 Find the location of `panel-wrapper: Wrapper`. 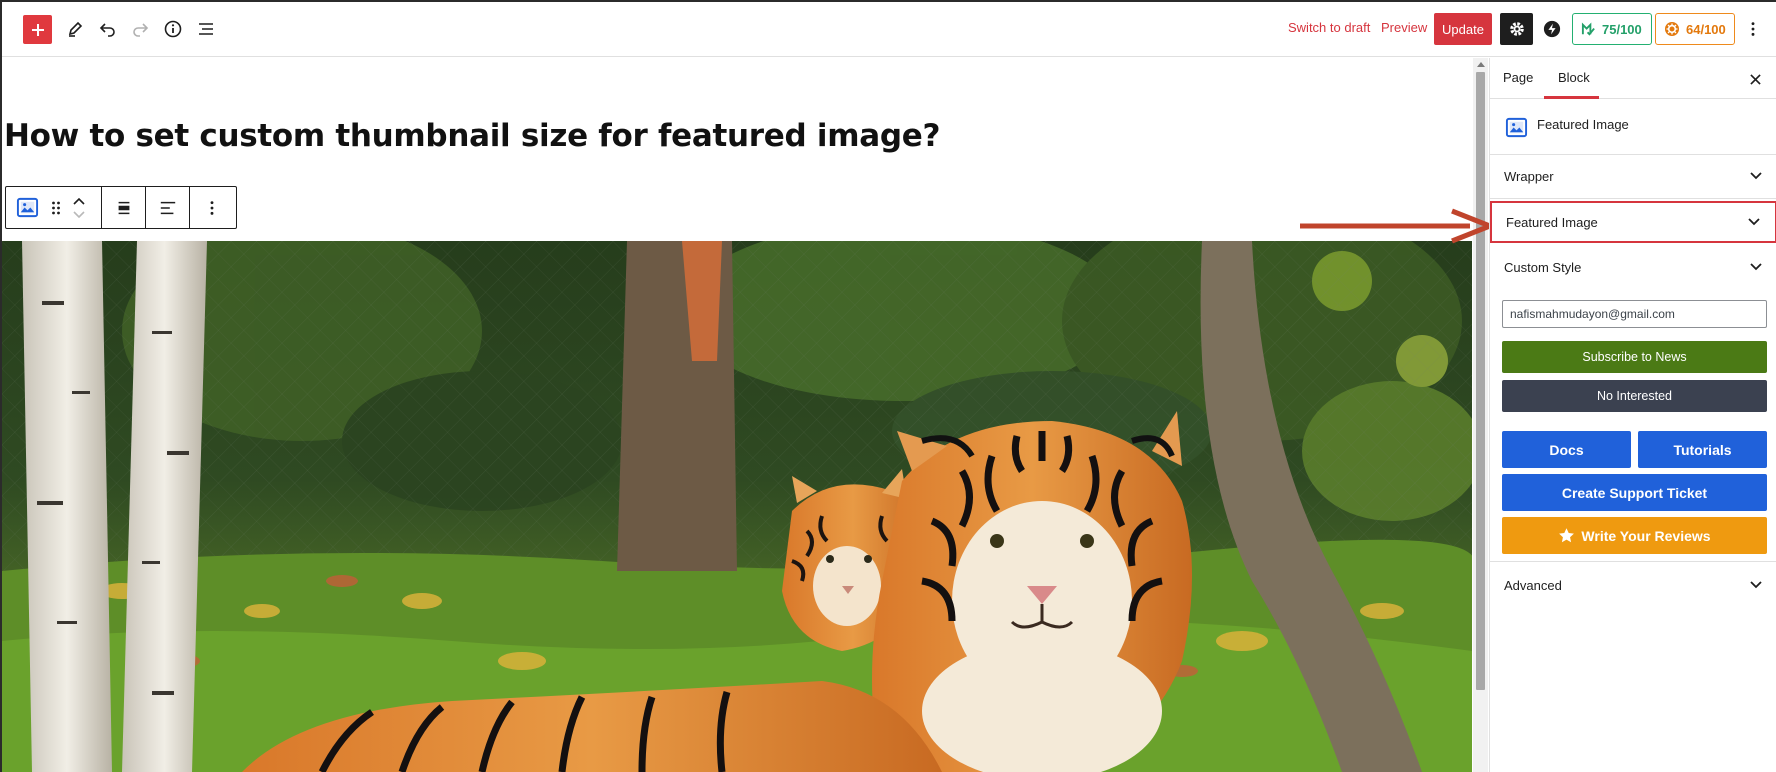

panel-wrapper: Wrapper is located at coordinates (1633, 176).